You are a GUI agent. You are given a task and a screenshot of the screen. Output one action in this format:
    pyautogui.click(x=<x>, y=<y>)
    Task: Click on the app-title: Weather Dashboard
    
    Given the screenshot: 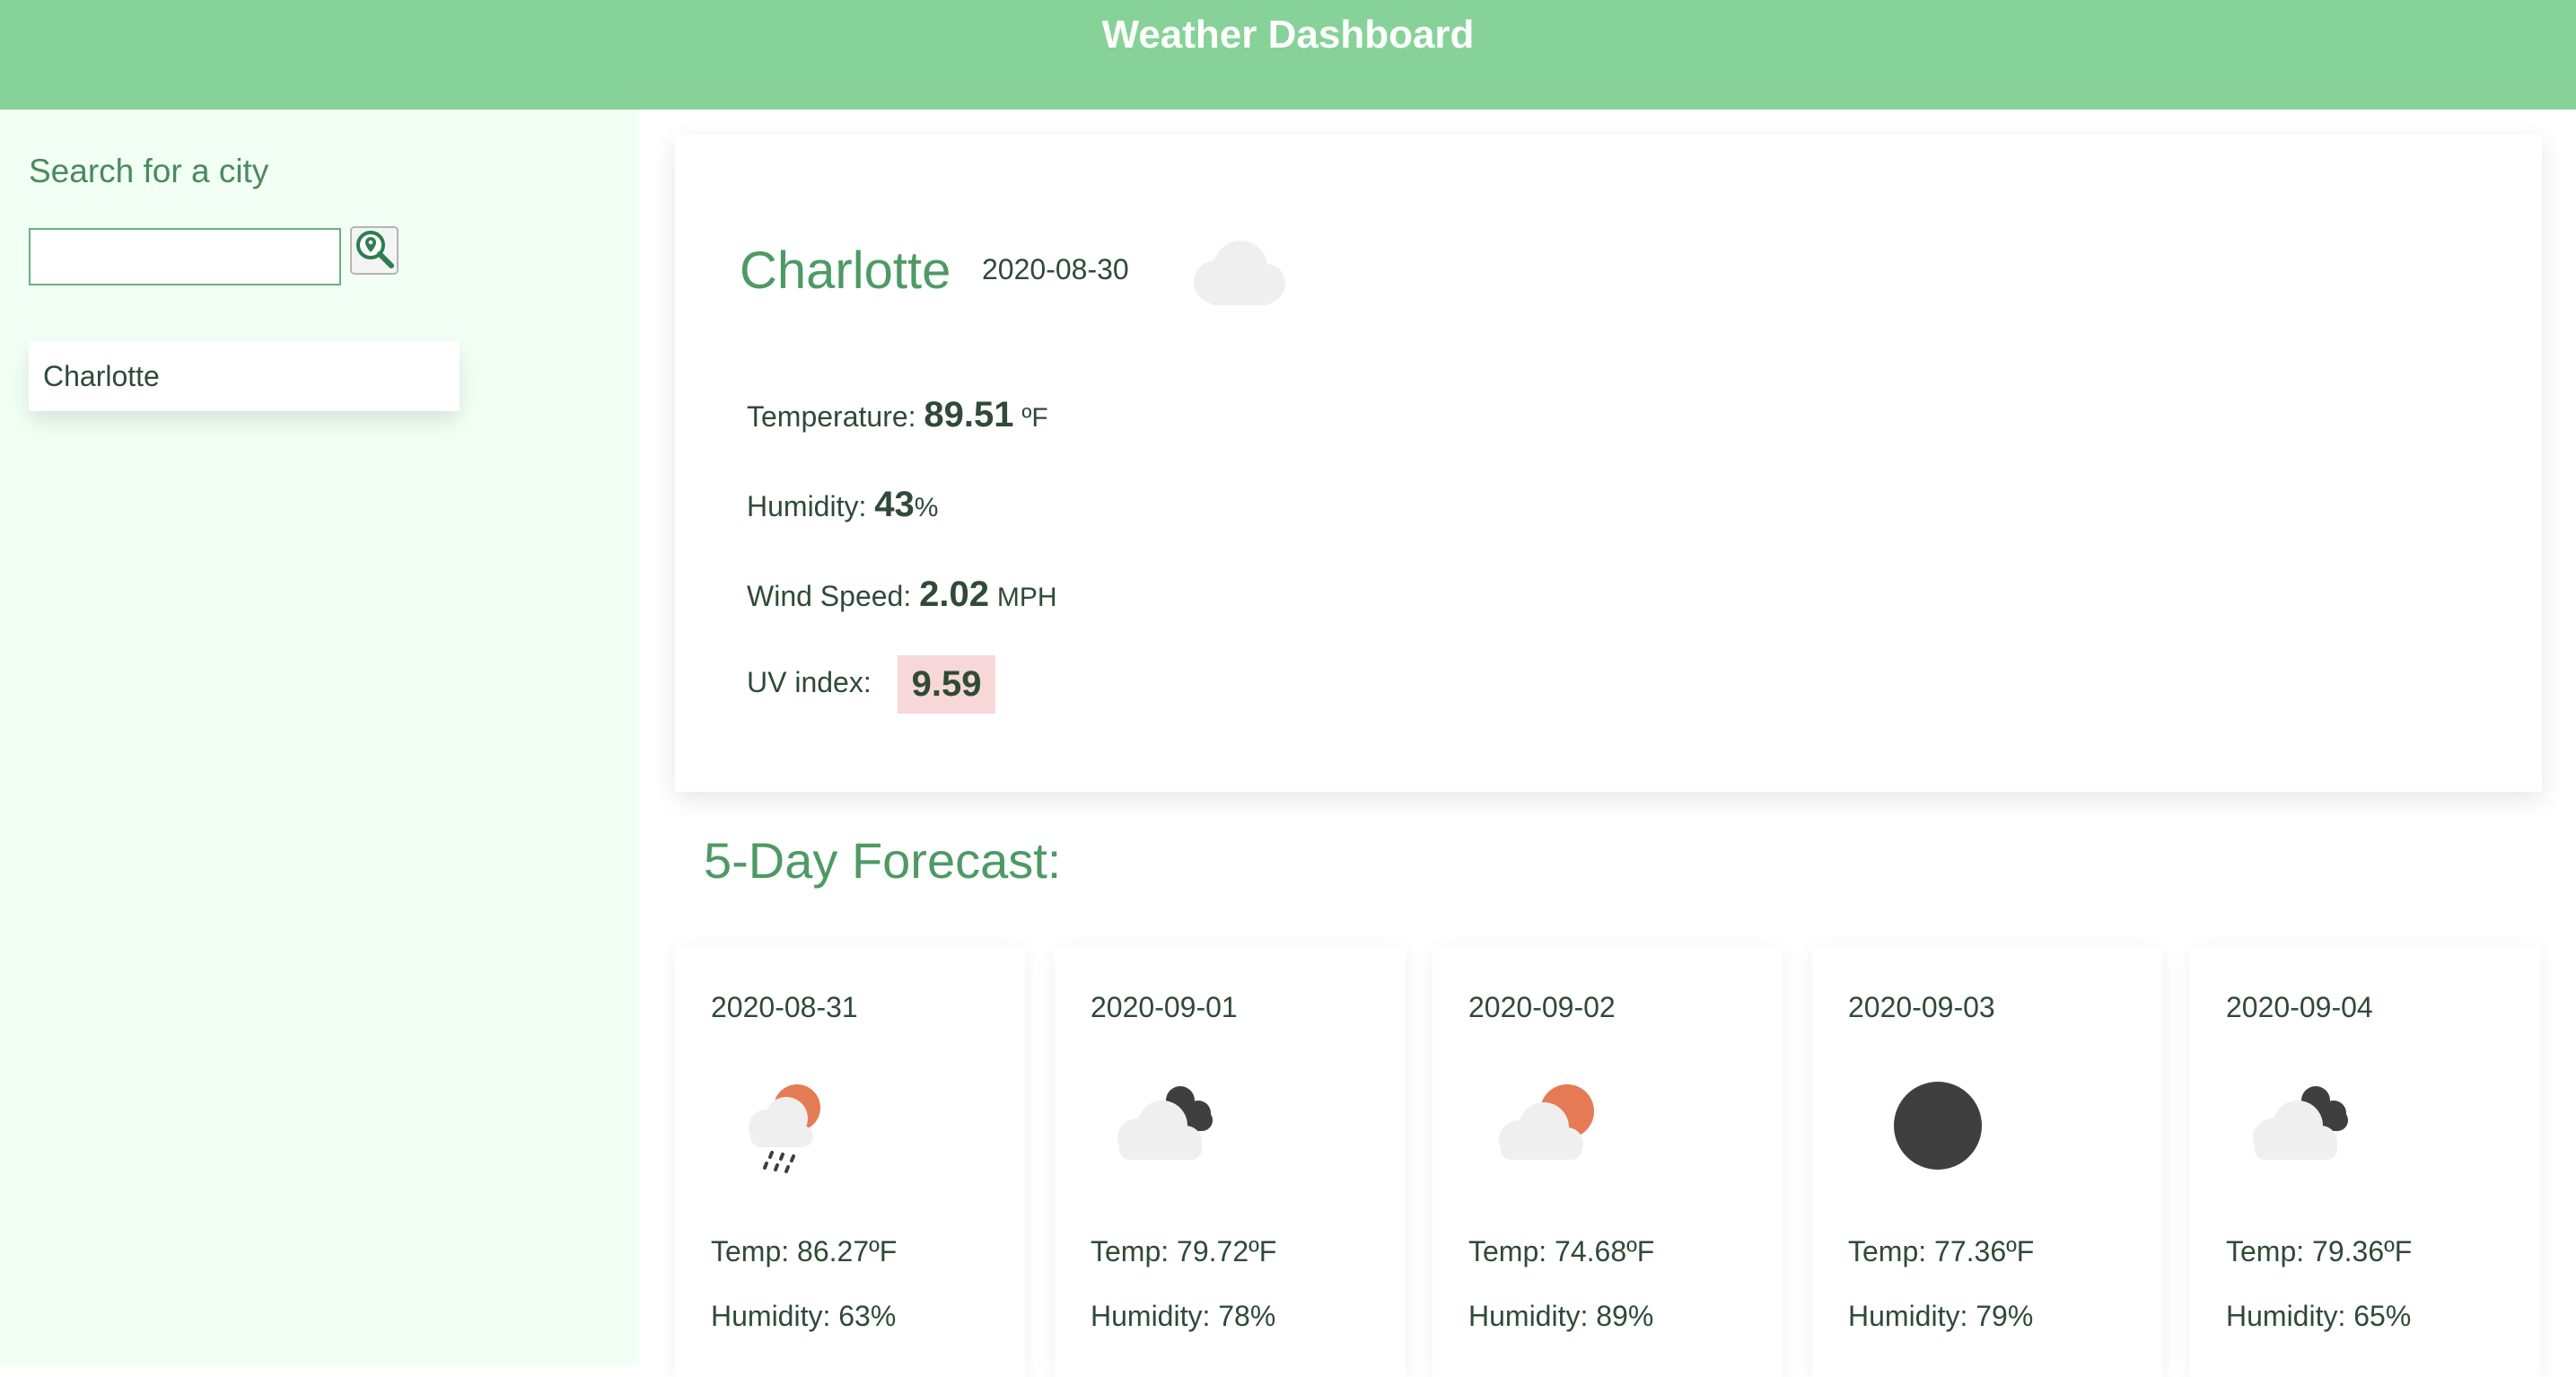 What is the action you would take?
    pyautogui.click(x=1288, y=35)
    